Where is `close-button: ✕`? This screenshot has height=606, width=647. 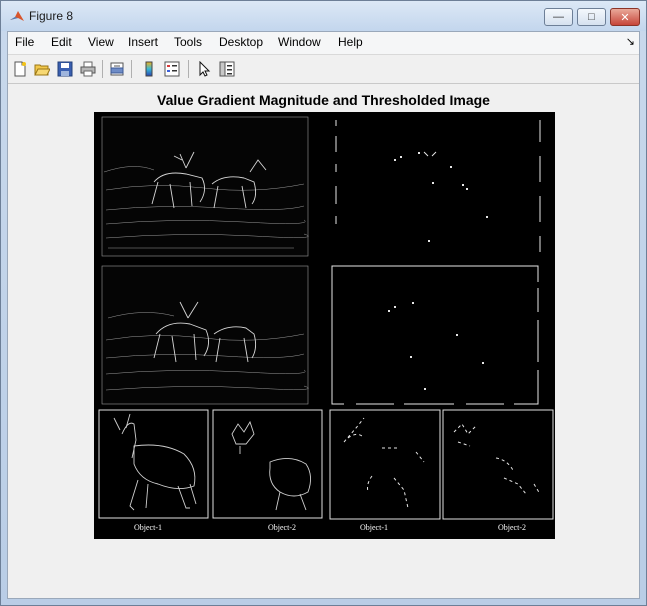 close-button: ✕ is located at coordinates (625, 17).